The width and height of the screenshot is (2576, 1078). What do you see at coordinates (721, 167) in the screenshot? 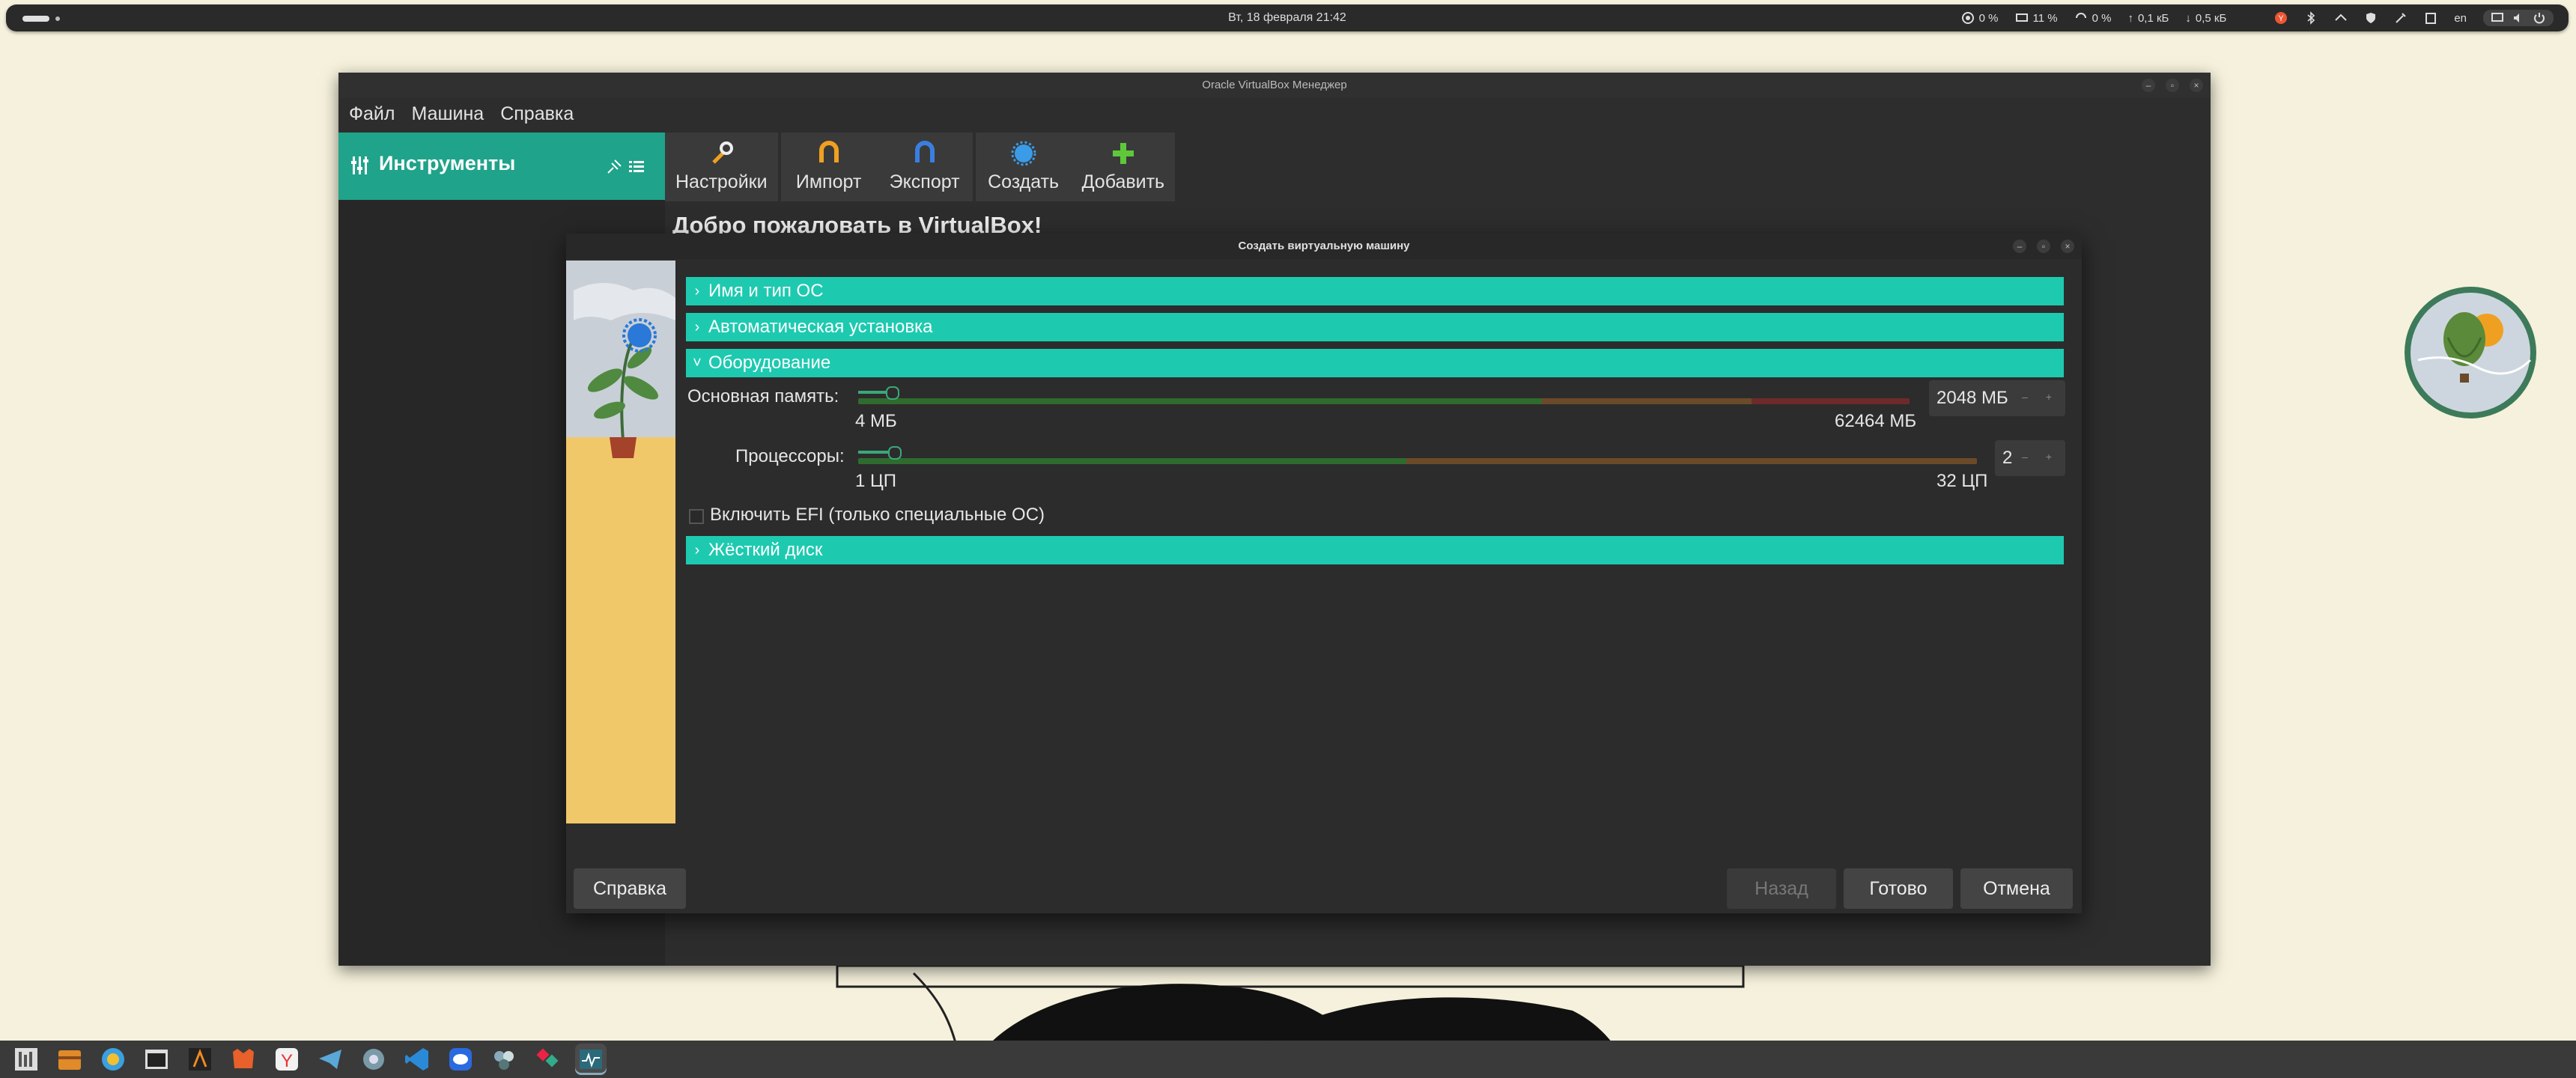
I see `settings-button: Настройки` at bounding box center [721, 167].